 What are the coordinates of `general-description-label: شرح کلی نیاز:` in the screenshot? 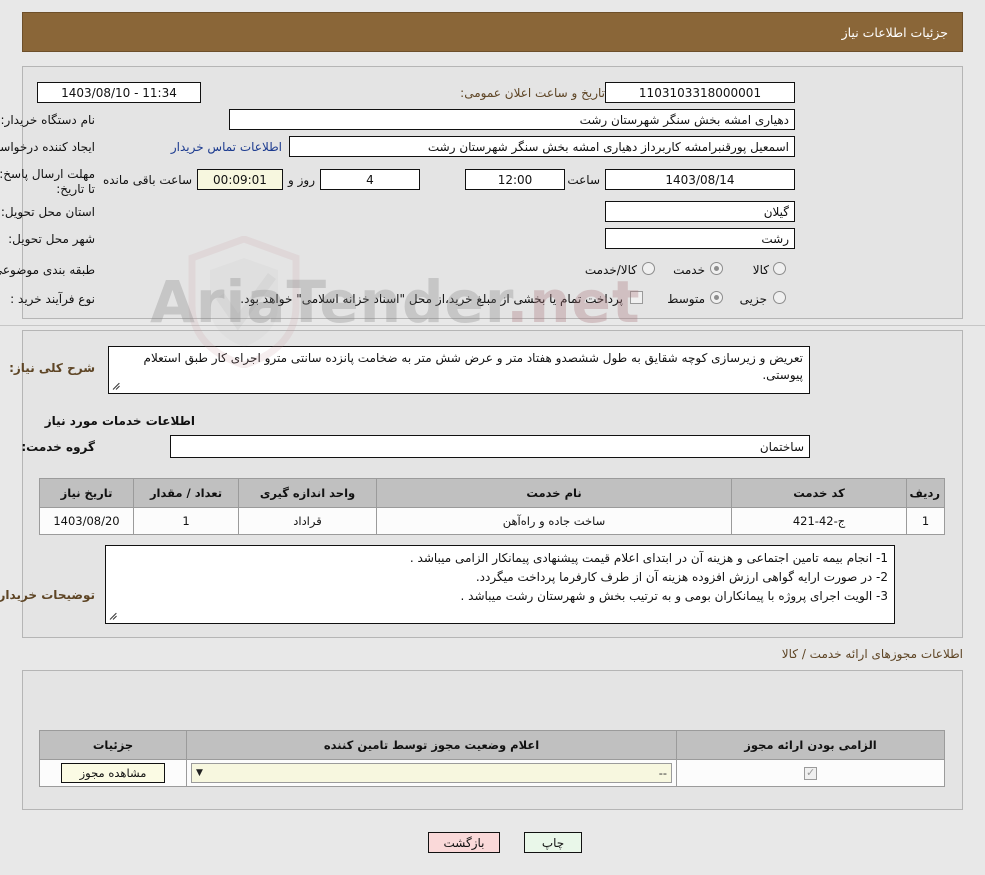 It's located at (52, 368).